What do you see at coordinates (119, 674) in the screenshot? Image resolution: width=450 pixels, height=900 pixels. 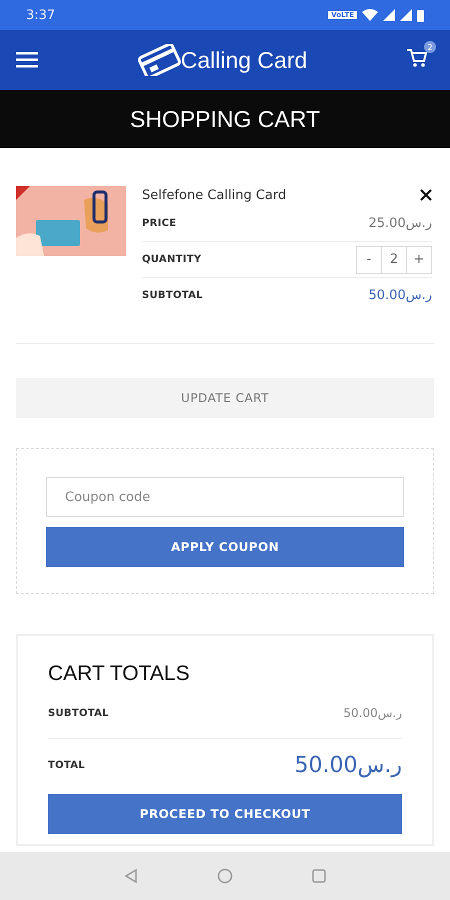 I see `totals-title: CART TOTALS` at bounding box center [119, 674].